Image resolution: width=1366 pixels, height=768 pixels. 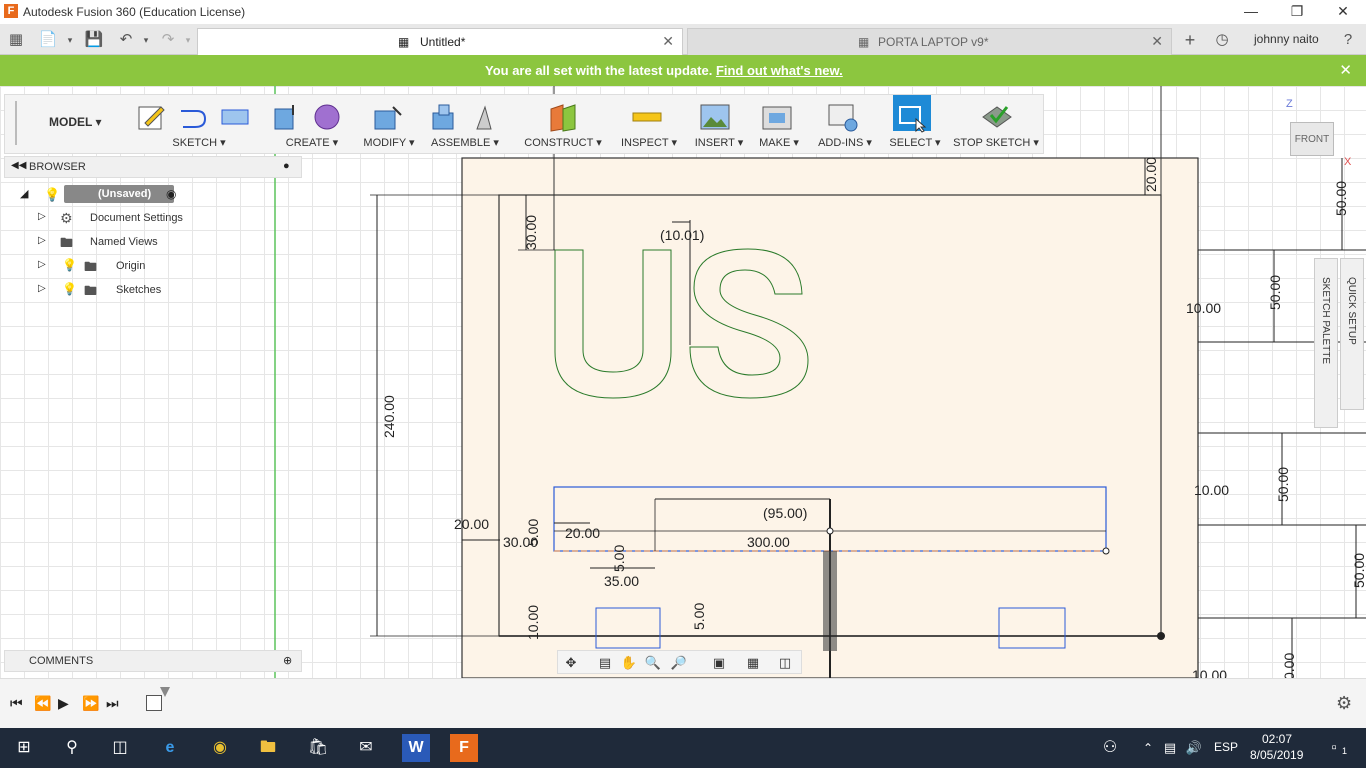 What do you see at coordinates (464, 748) in the screenshot?
I see `fusion-taskbar-icon: F` at bounding box center [464, 748].